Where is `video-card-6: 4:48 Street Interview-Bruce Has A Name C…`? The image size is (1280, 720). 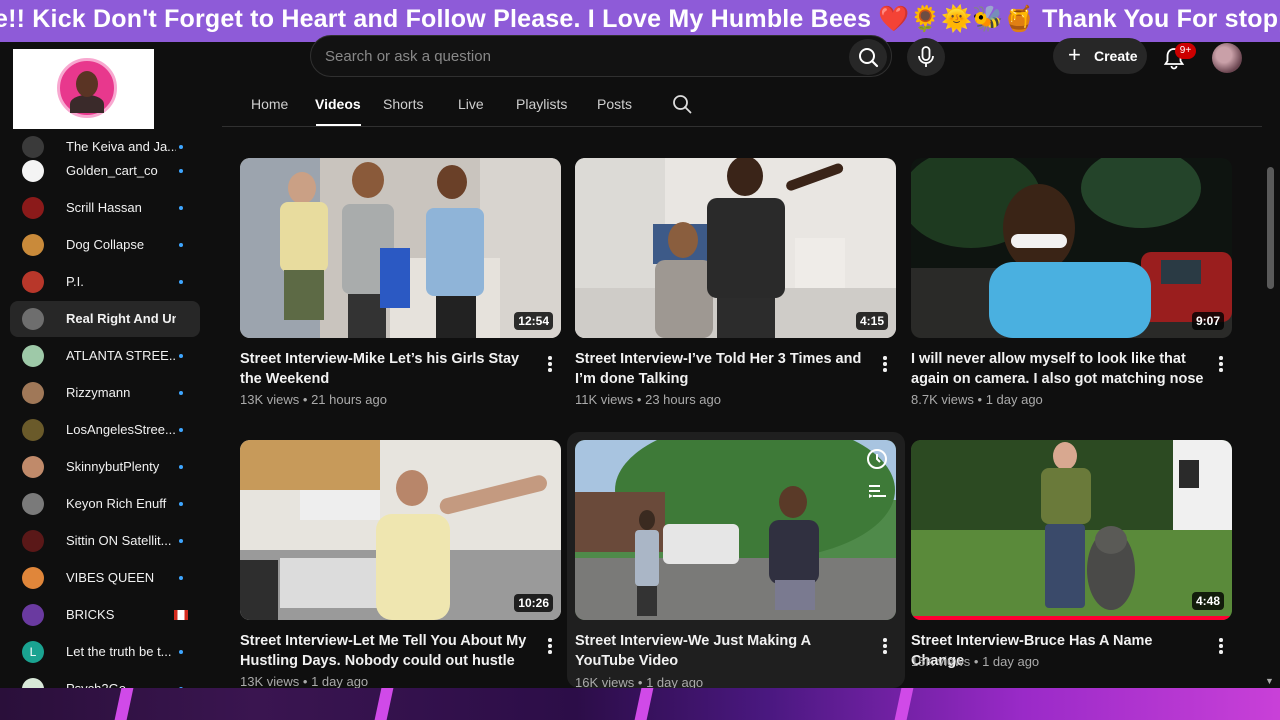
video-card-6: 4:48 Street Interview-Bruce Has A Name C… is located at coordinates (1072, 564).